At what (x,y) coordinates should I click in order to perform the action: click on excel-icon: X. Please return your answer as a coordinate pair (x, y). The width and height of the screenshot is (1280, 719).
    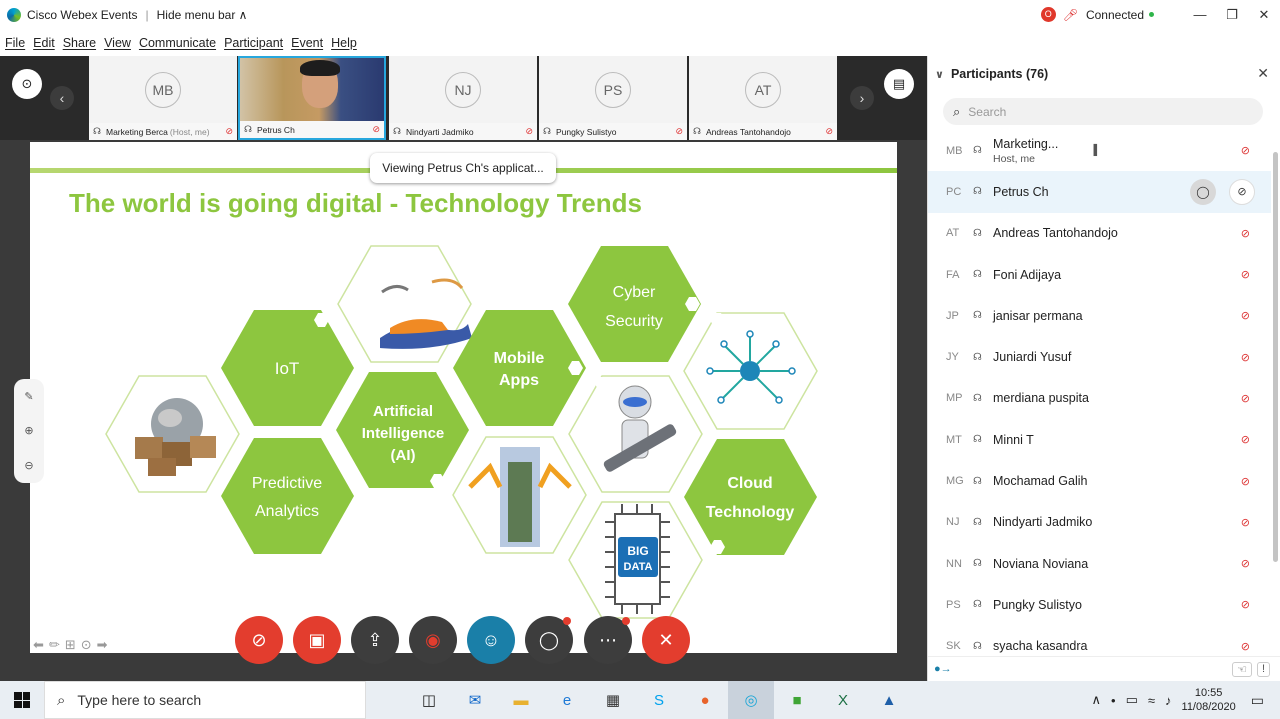
    Looking at the image, I should click on (843, 700).